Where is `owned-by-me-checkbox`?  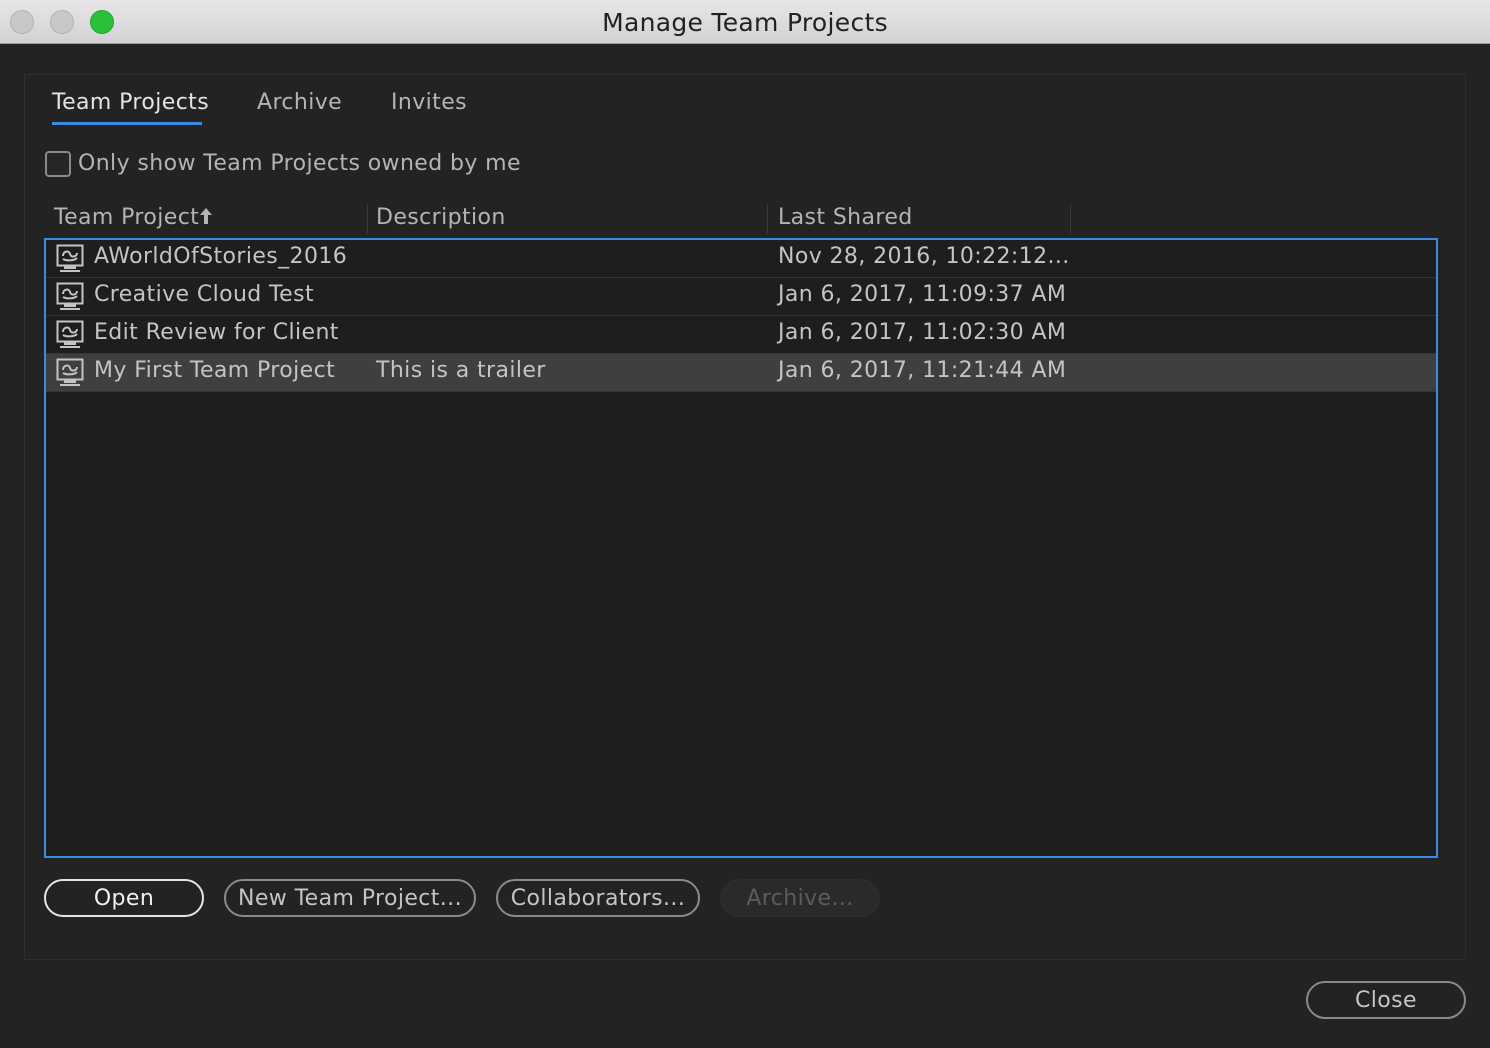 owned-by-me-checkbox is located at coordinates (58, 164).